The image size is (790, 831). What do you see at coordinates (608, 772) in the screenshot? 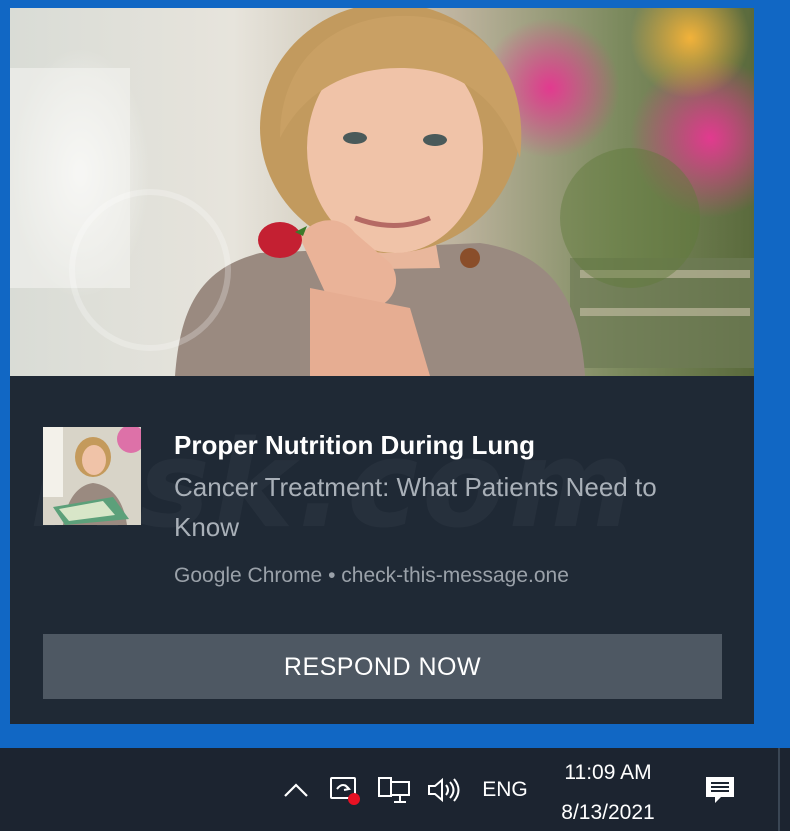
I see `clock-time: 11:09 AM` at bounding box center [608, 772].